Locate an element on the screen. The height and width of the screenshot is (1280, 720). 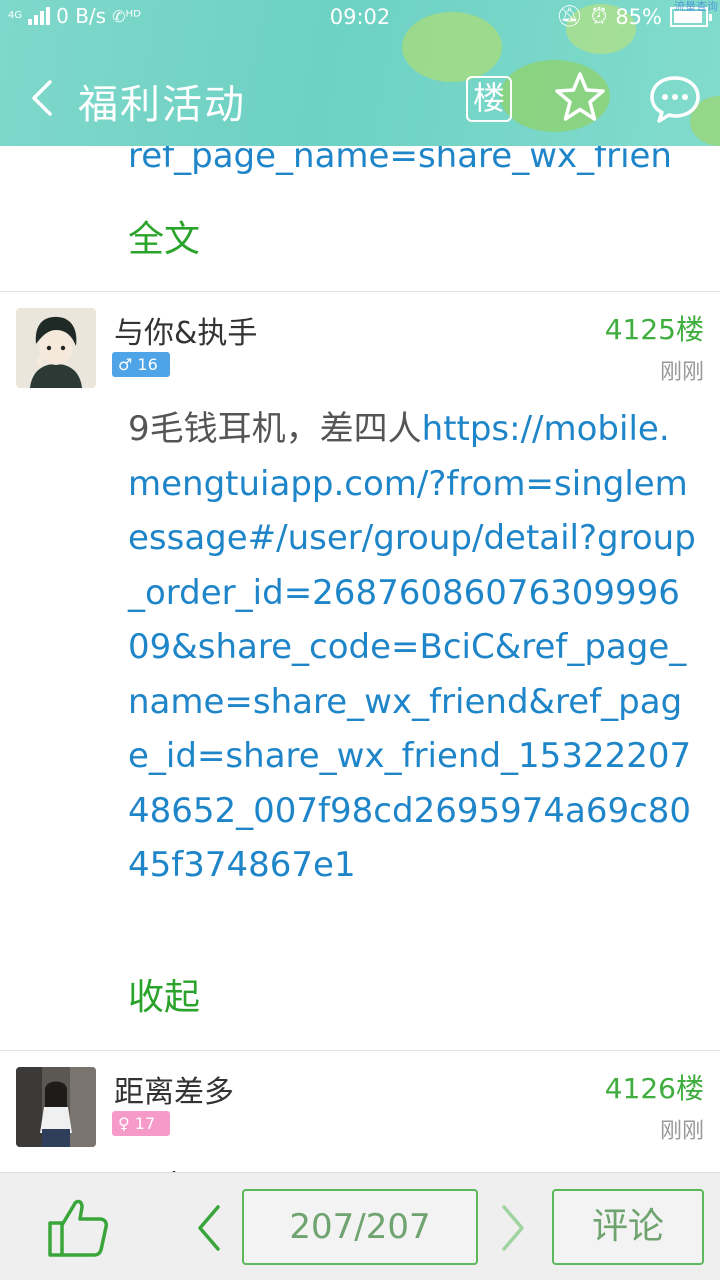
username: 与你&执手 is located at coordinates (185, 330).